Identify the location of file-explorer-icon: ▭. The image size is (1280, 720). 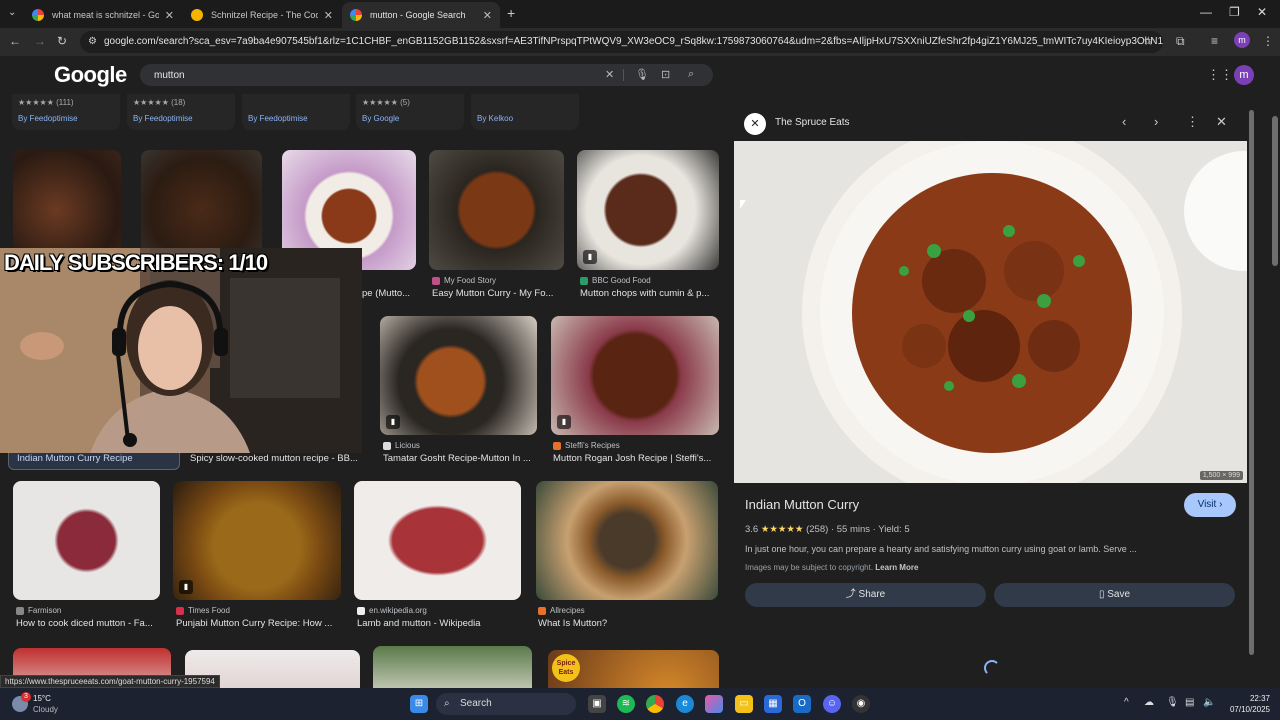
(744, 704).